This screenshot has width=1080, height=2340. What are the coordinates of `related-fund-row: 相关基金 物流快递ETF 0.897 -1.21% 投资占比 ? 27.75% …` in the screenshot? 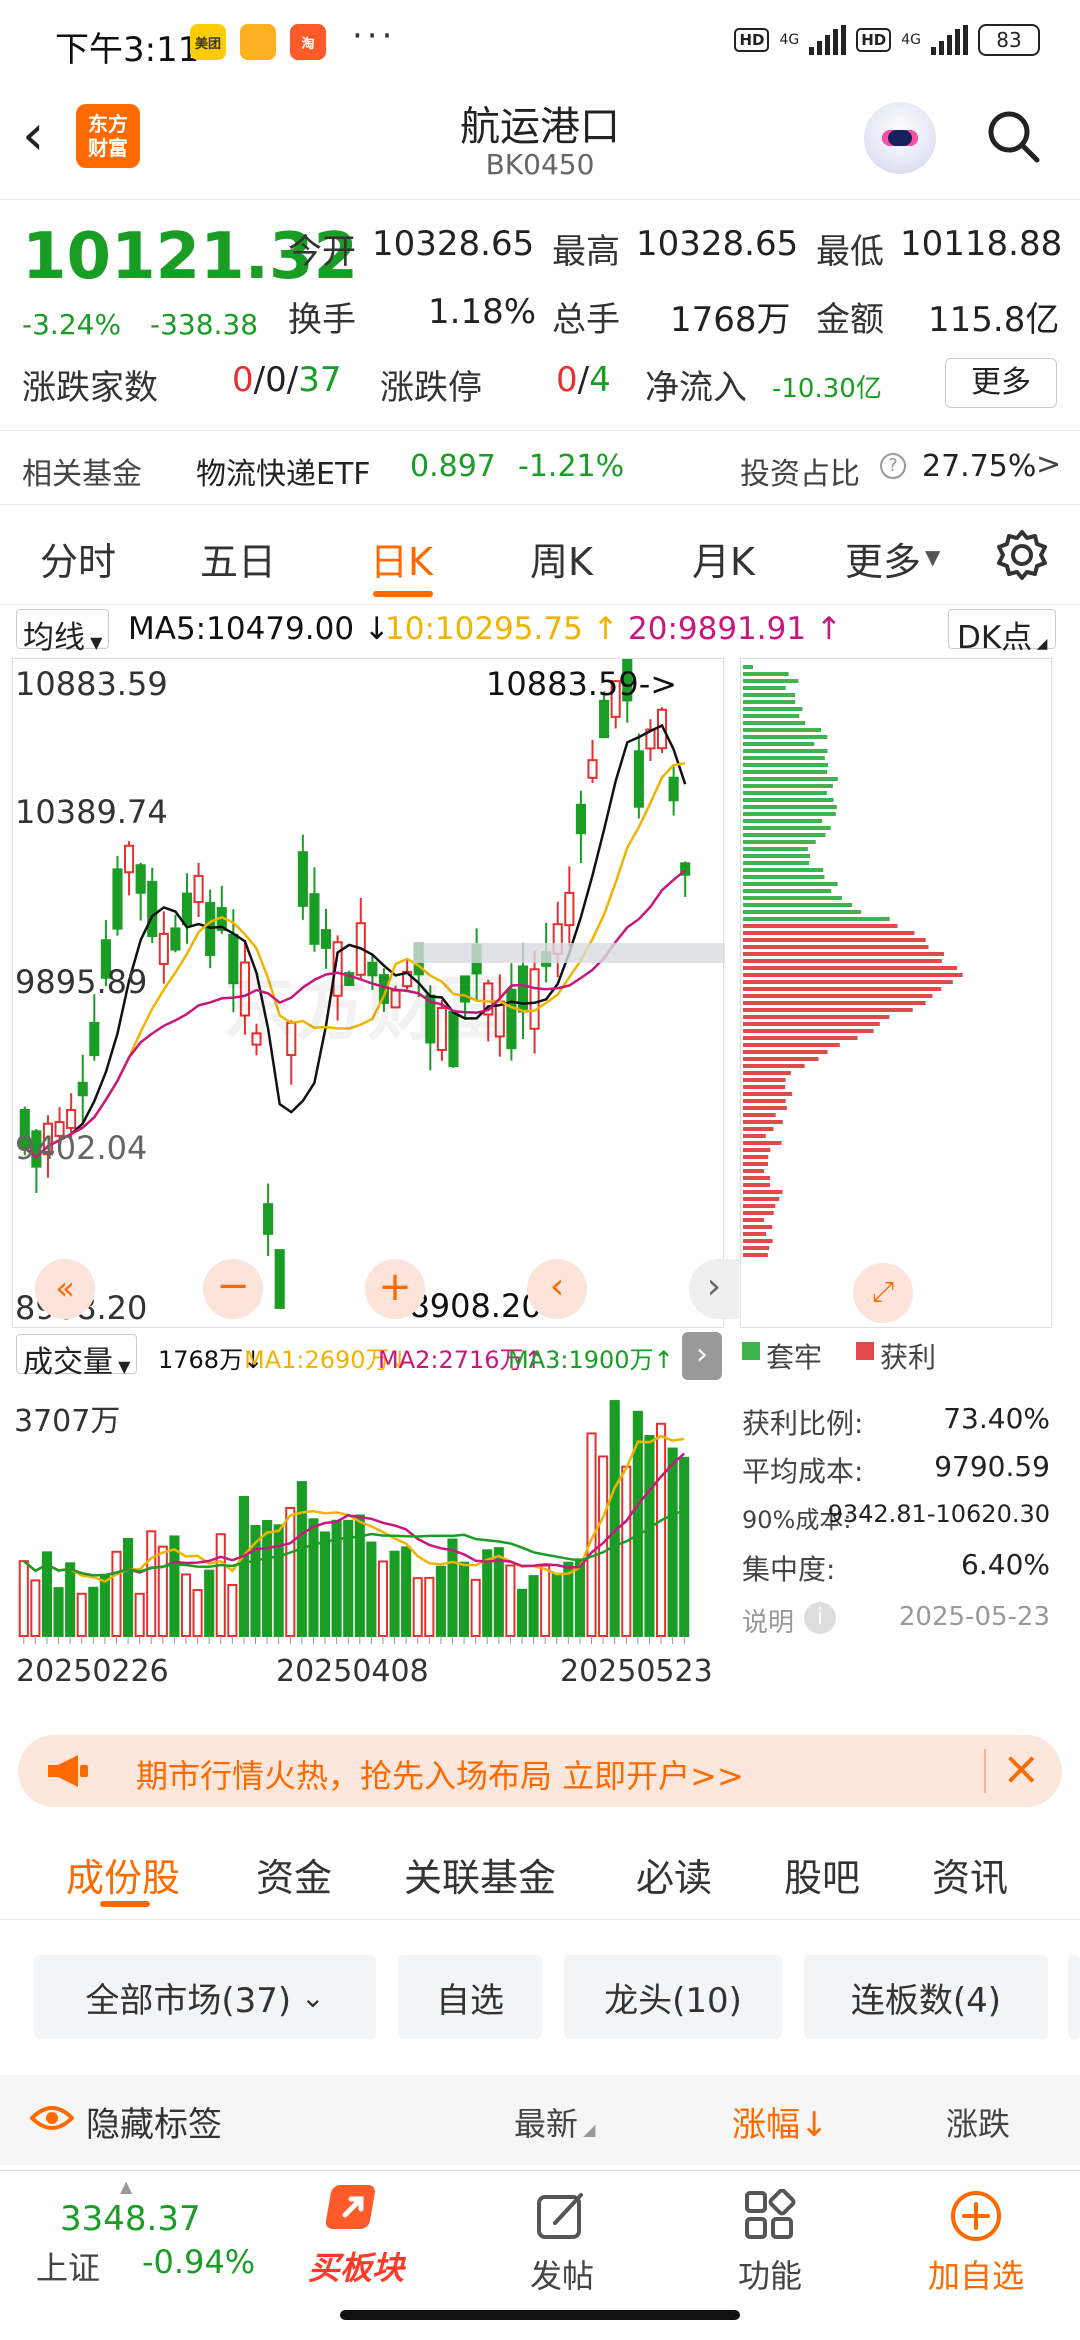 It's located at (540, 467).